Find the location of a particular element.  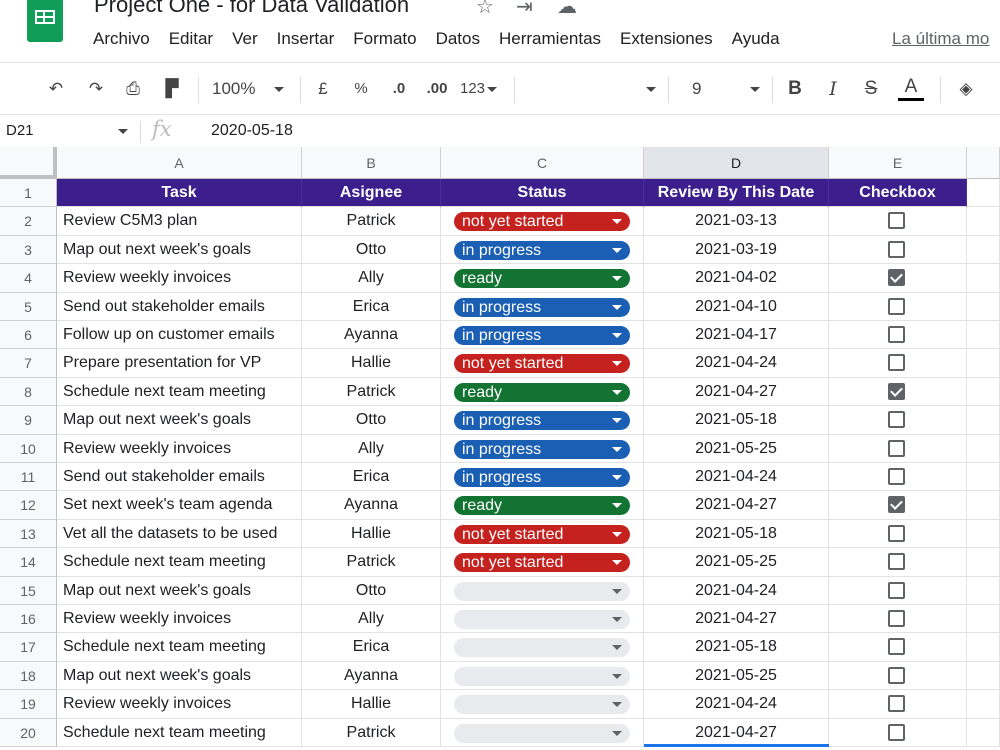

header-cell-checkbox: Checkbox is located at coordinates (898, 193).